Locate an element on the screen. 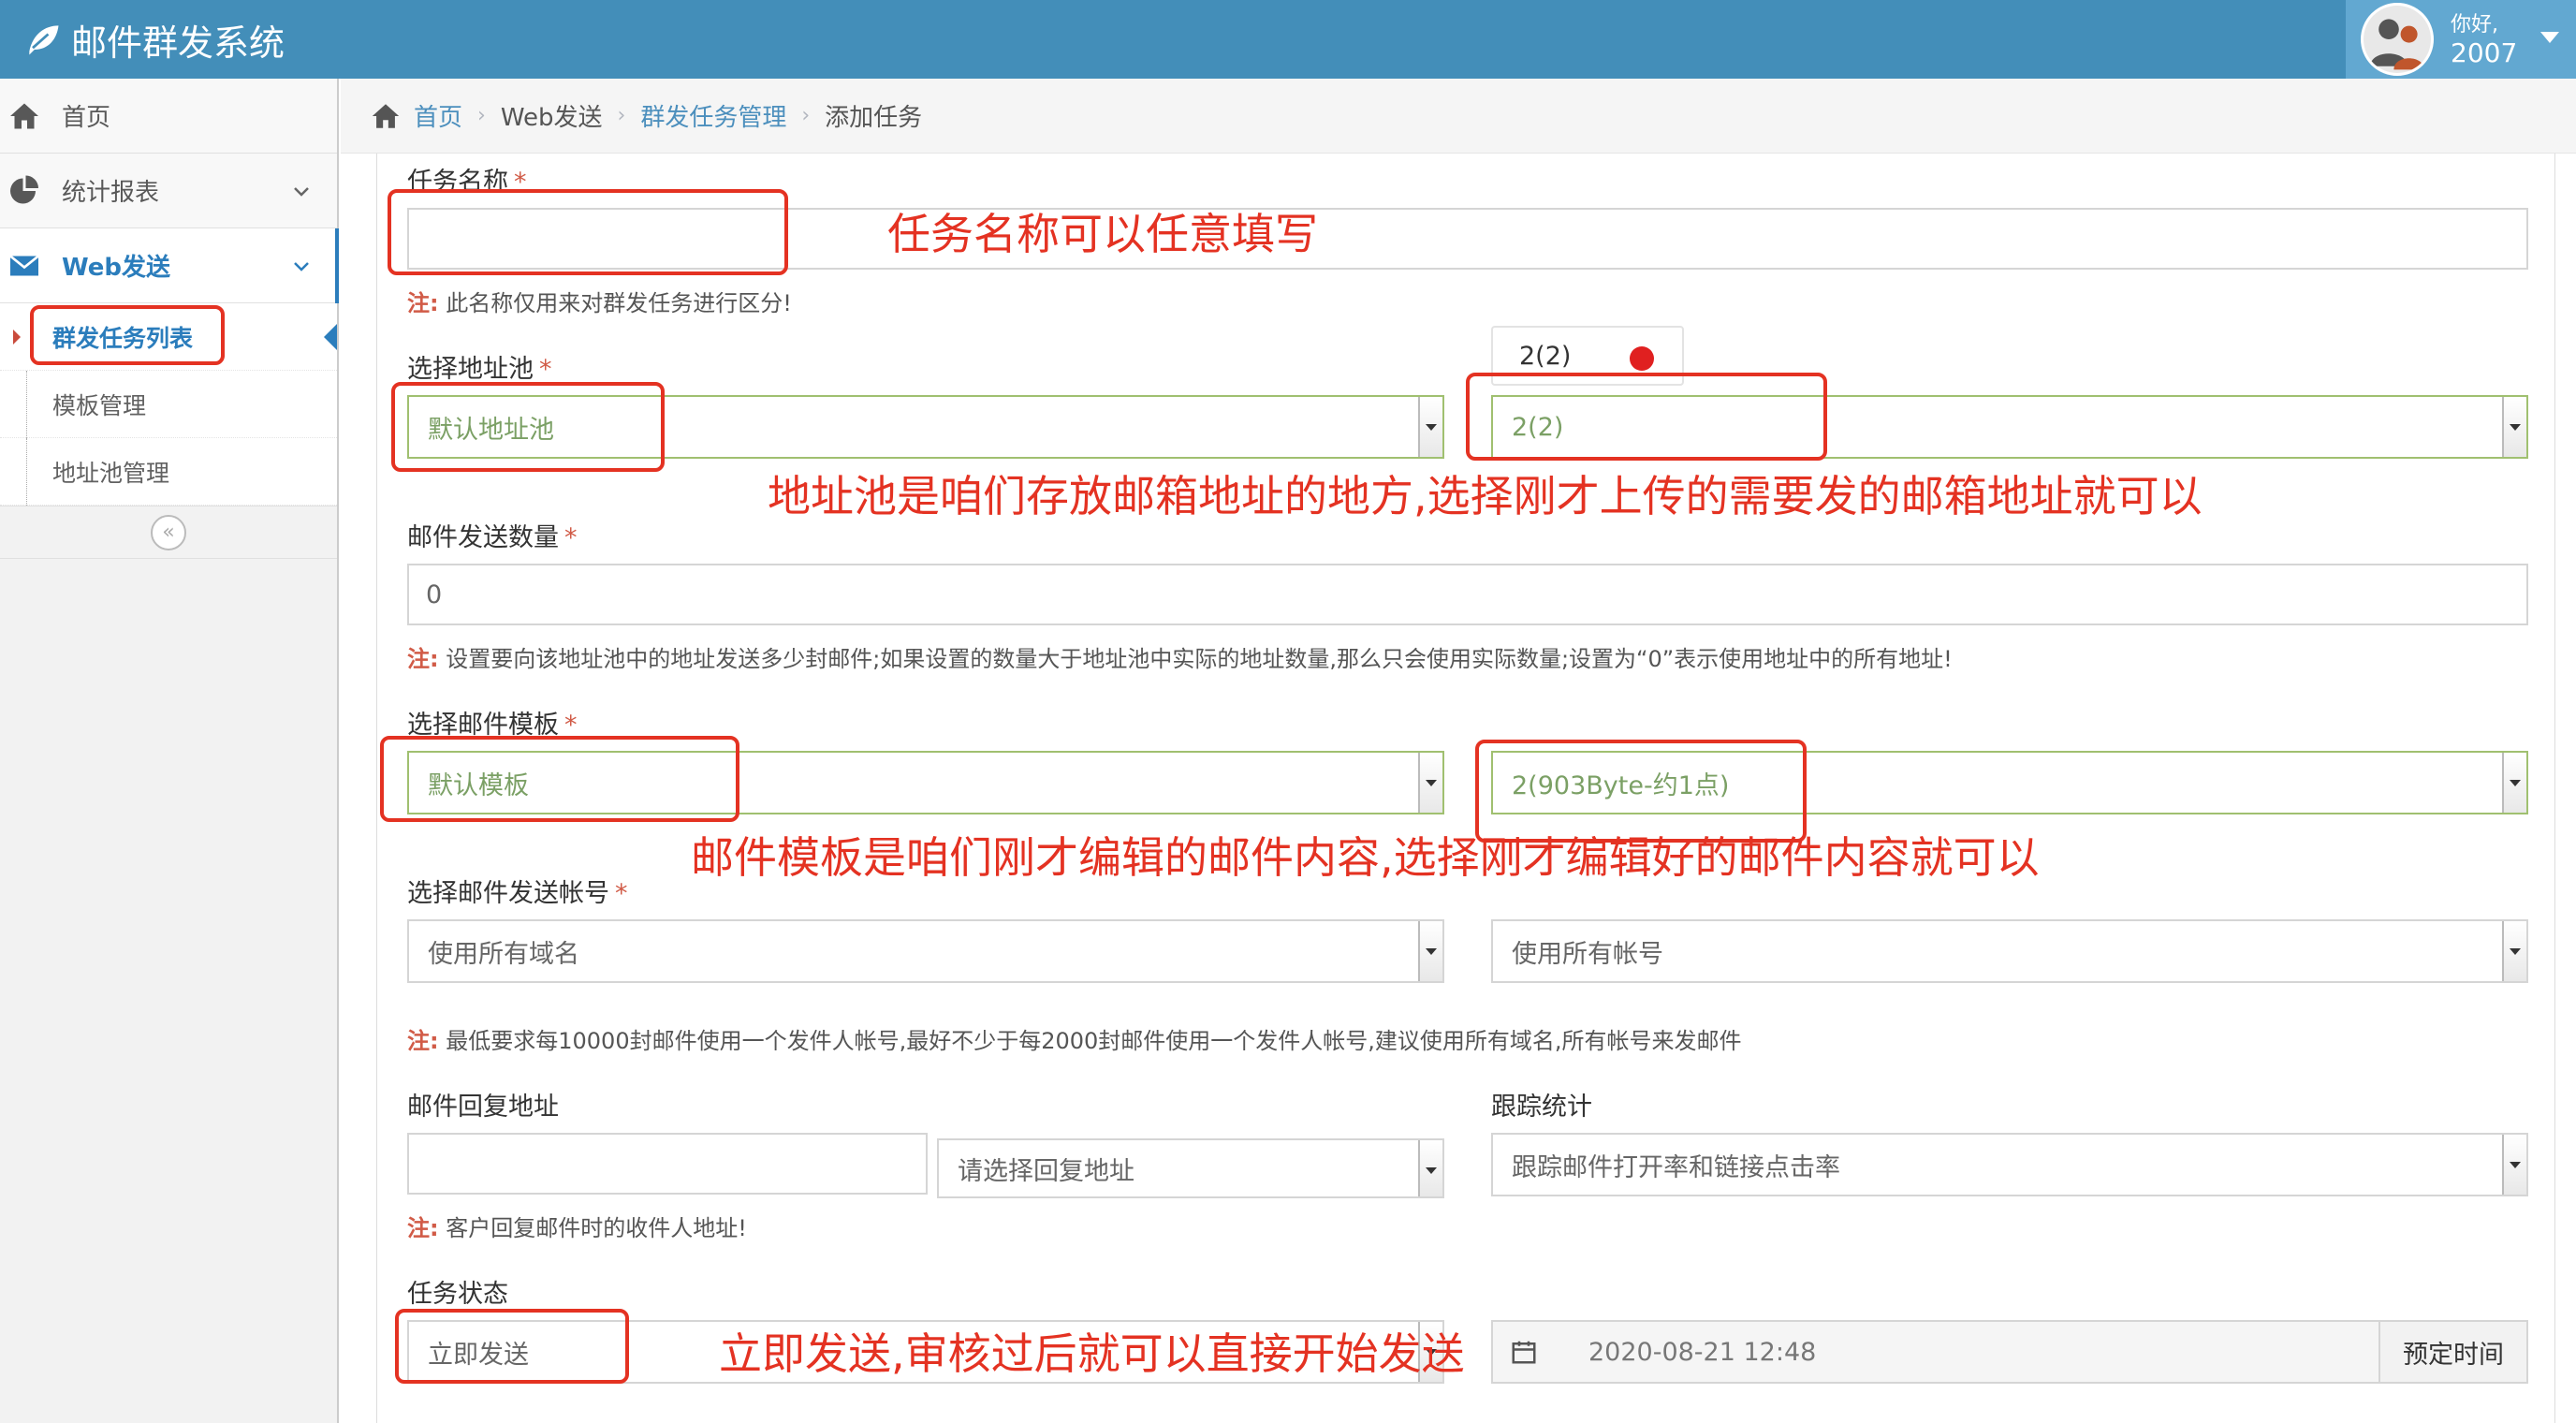 This screenshot has height=1423, width=2576. envelope-icon is located at coordinates (24, 265).